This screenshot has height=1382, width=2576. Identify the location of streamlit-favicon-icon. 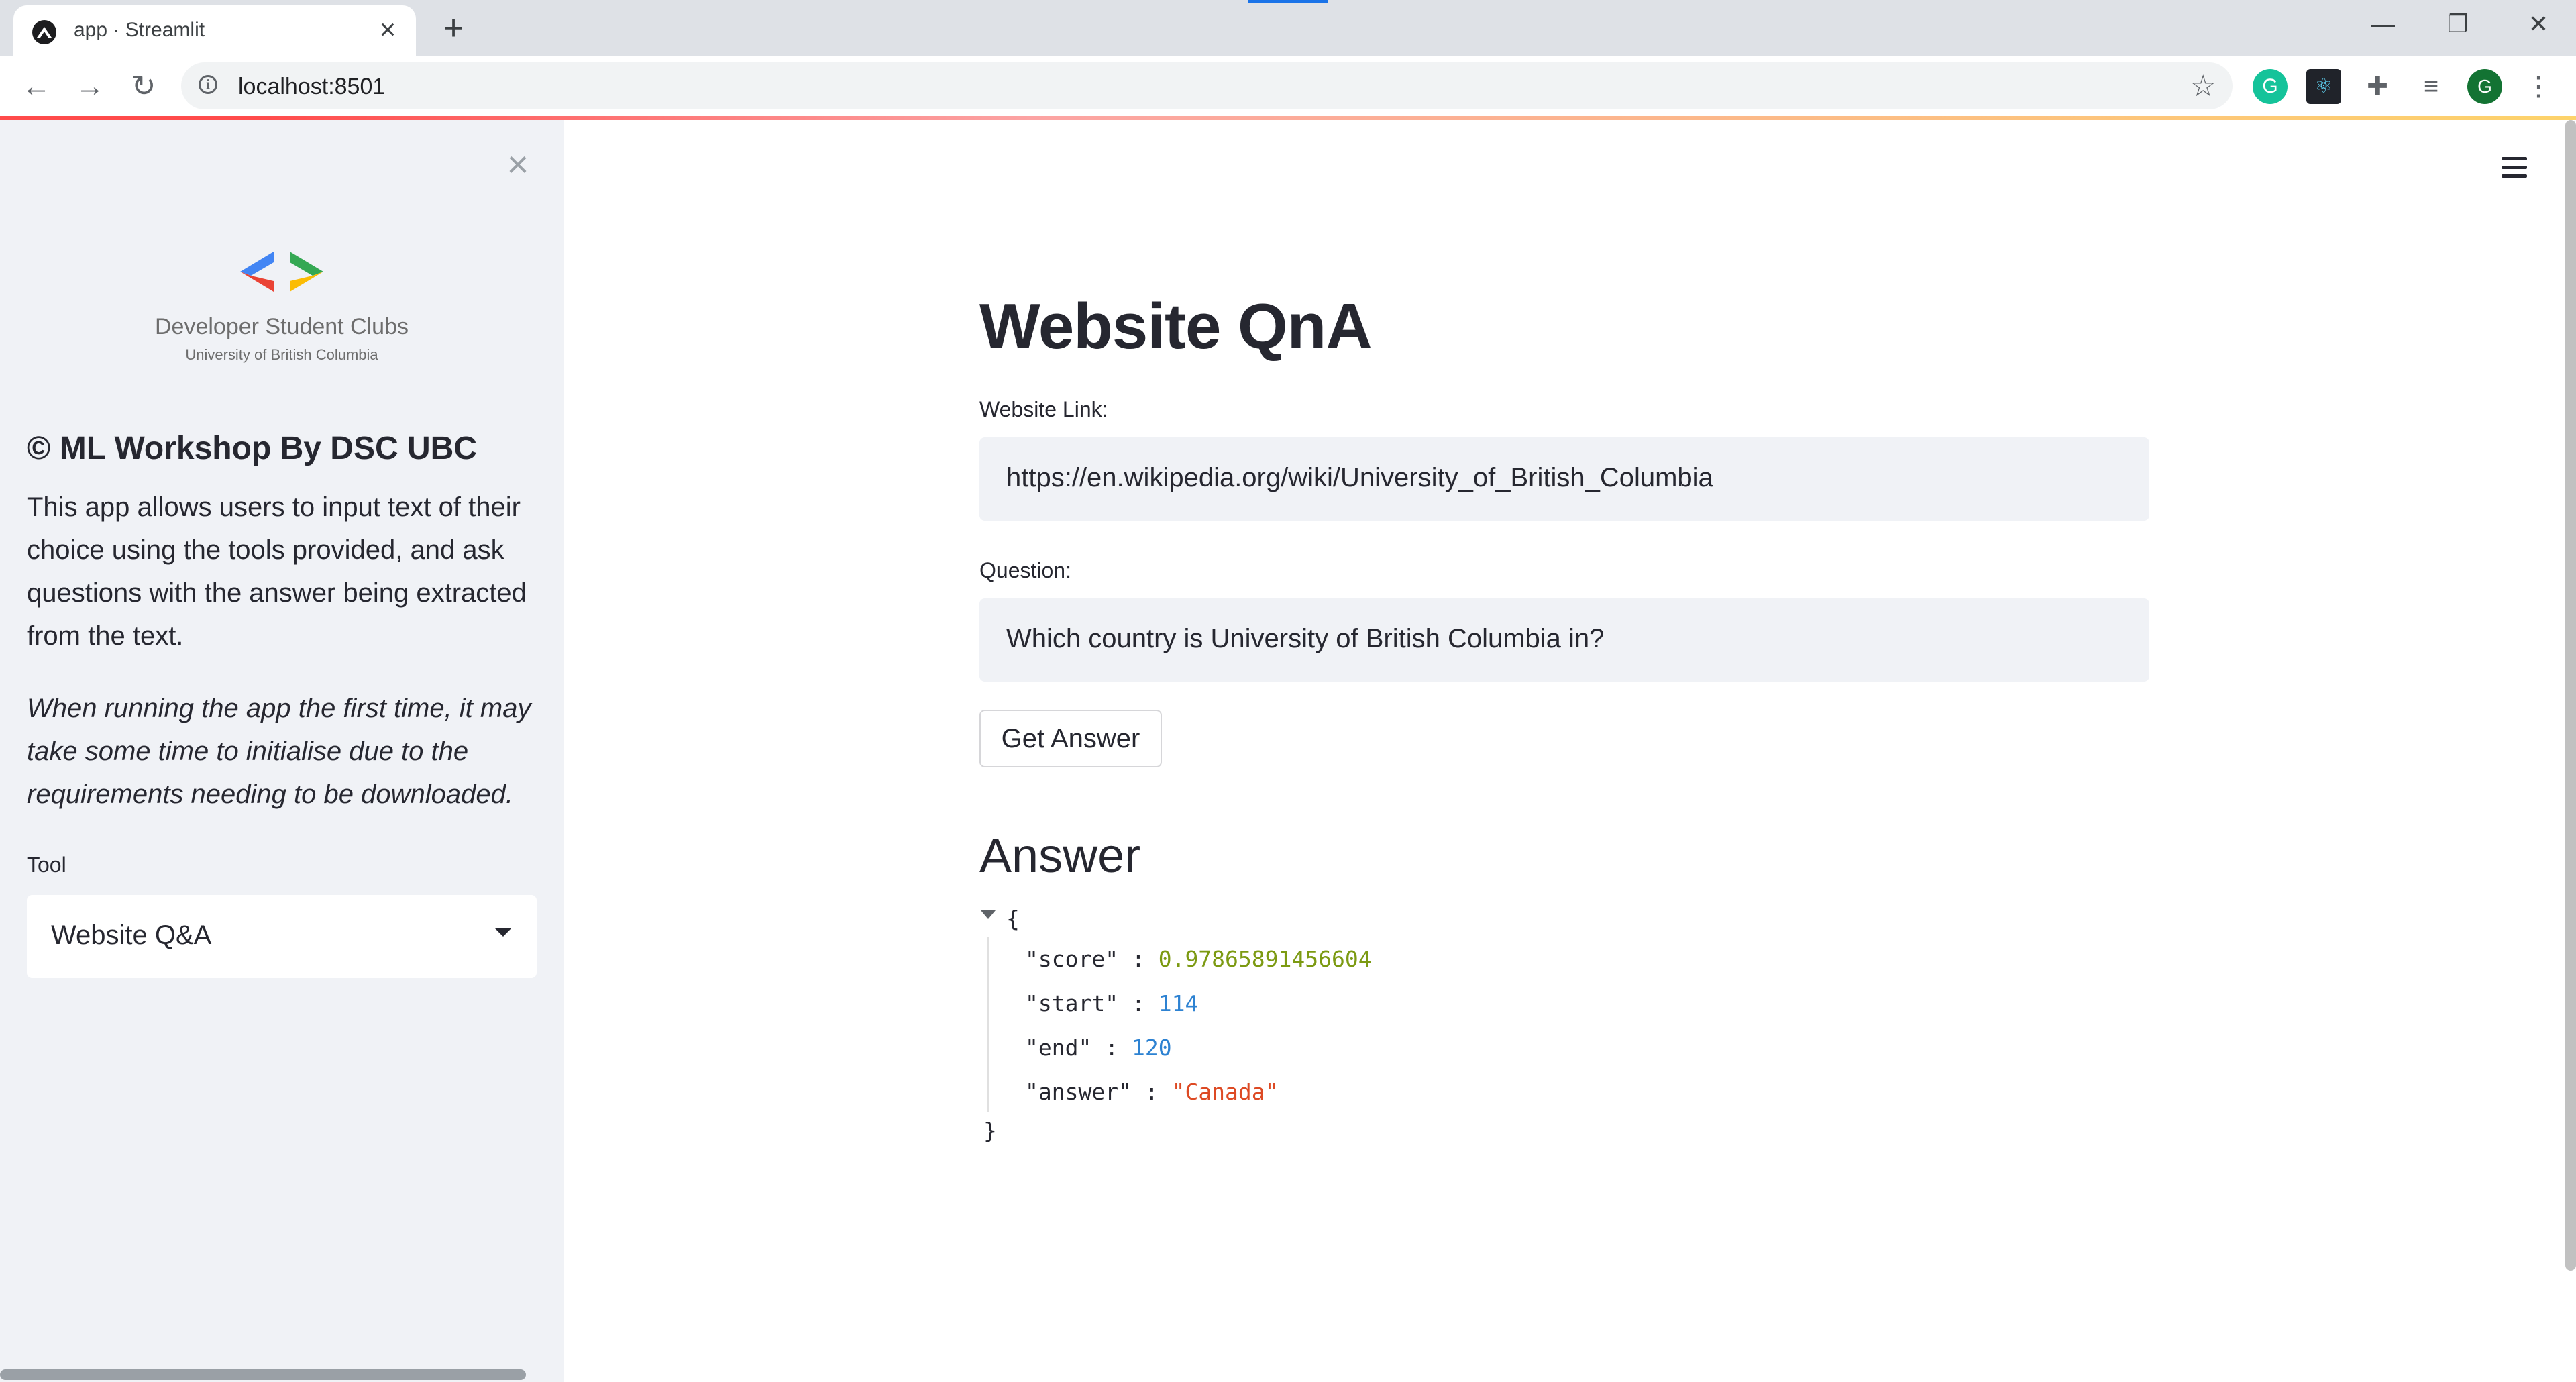
(44, 32).